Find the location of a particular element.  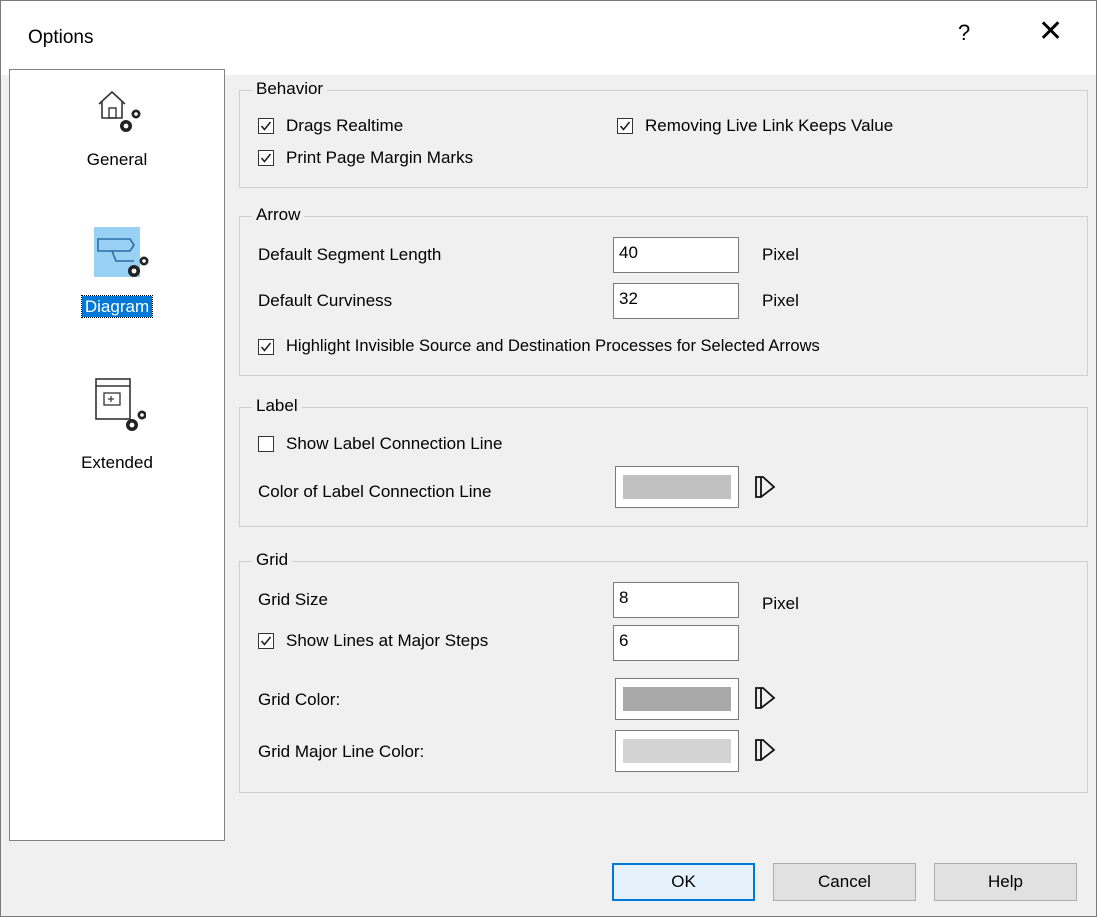

behavior-group is located at coordinates (663, 139).